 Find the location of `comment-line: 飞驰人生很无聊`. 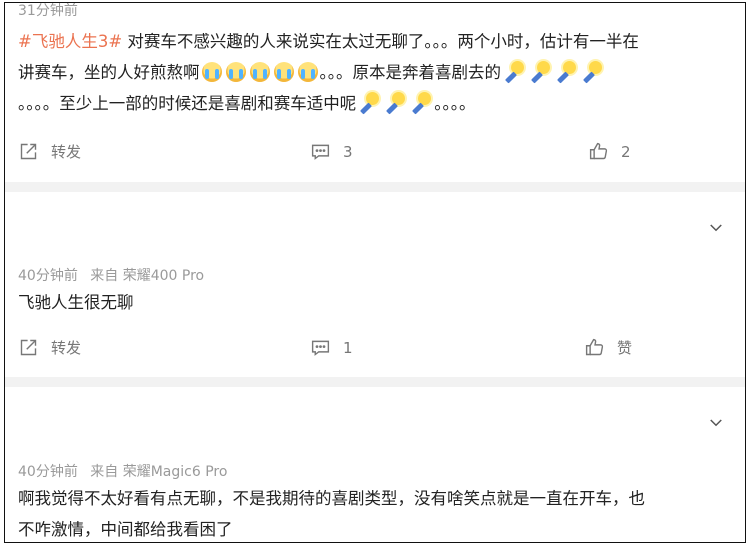

comment-line: 飞驰人生很无聊 is located at coordinates (76, 302).